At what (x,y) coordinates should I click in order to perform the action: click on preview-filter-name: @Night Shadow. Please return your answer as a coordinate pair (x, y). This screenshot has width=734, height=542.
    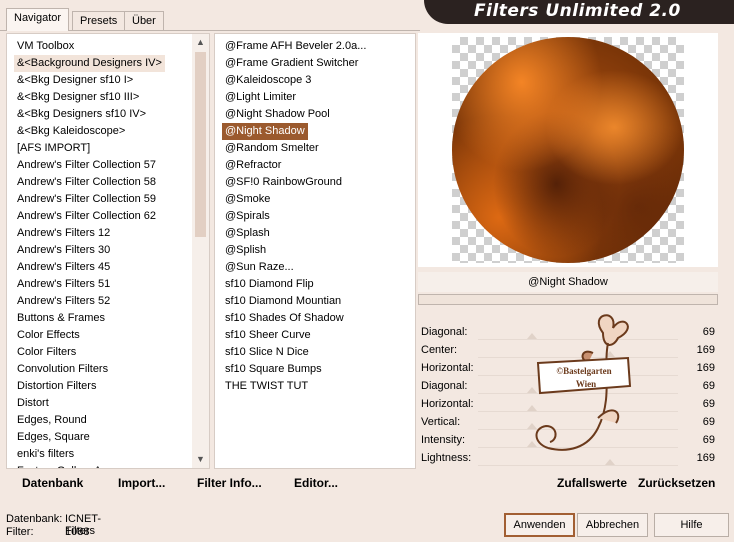
    Looking at the image, I should click on (568, 282).